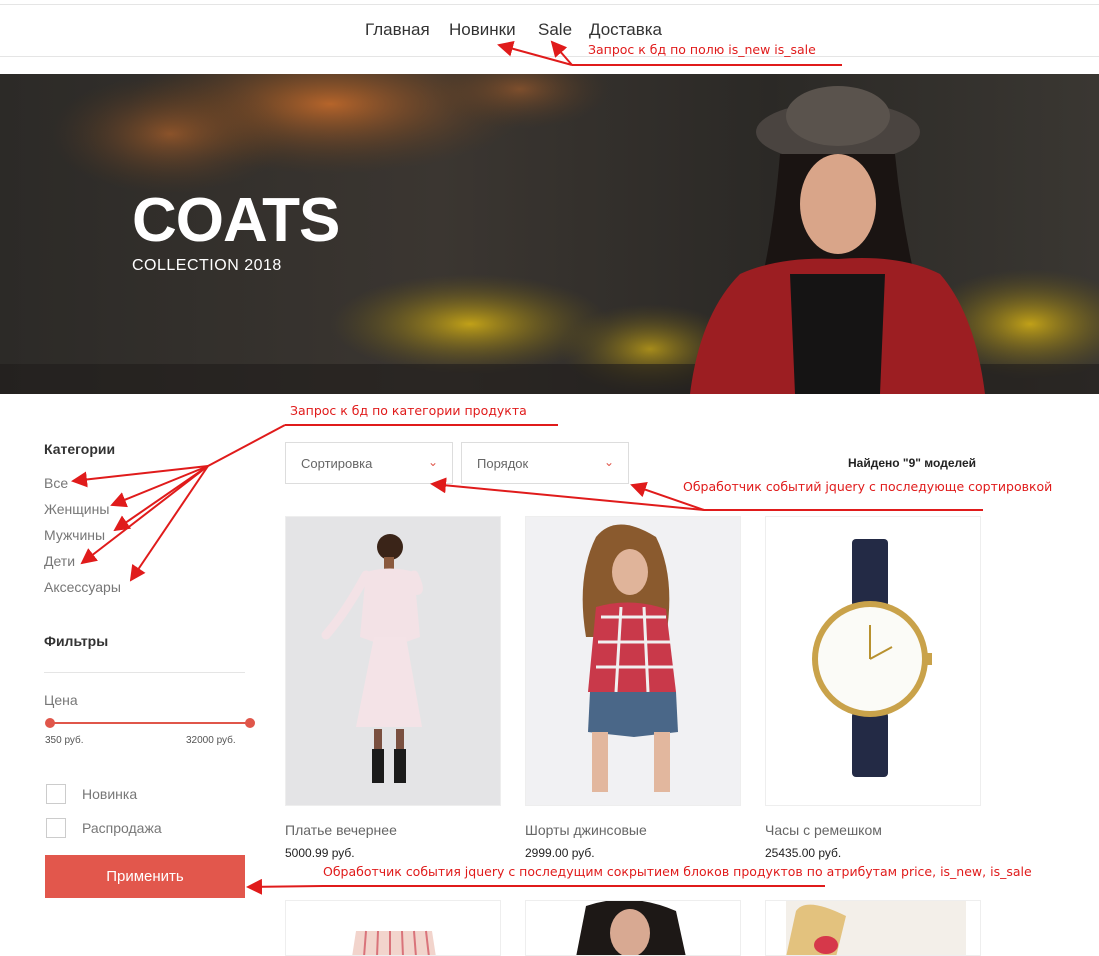 This screenshot has width=1099, height=956. Describe the element at coordinates (372, 658) in the screenshot. I see `dress-photo-icon` at that location.